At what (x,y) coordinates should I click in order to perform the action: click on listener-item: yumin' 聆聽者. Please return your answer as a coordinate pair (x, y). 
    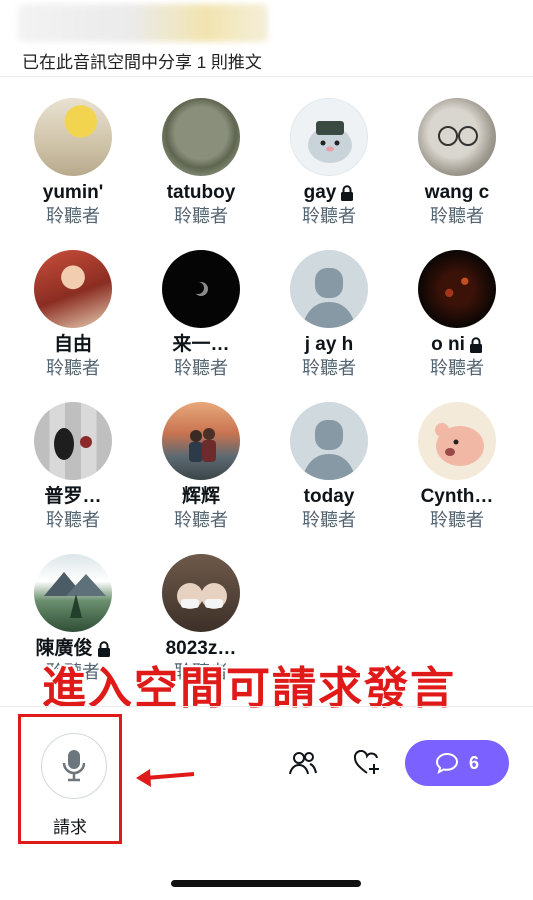
    Looking at the image, I should click on (73, 162).